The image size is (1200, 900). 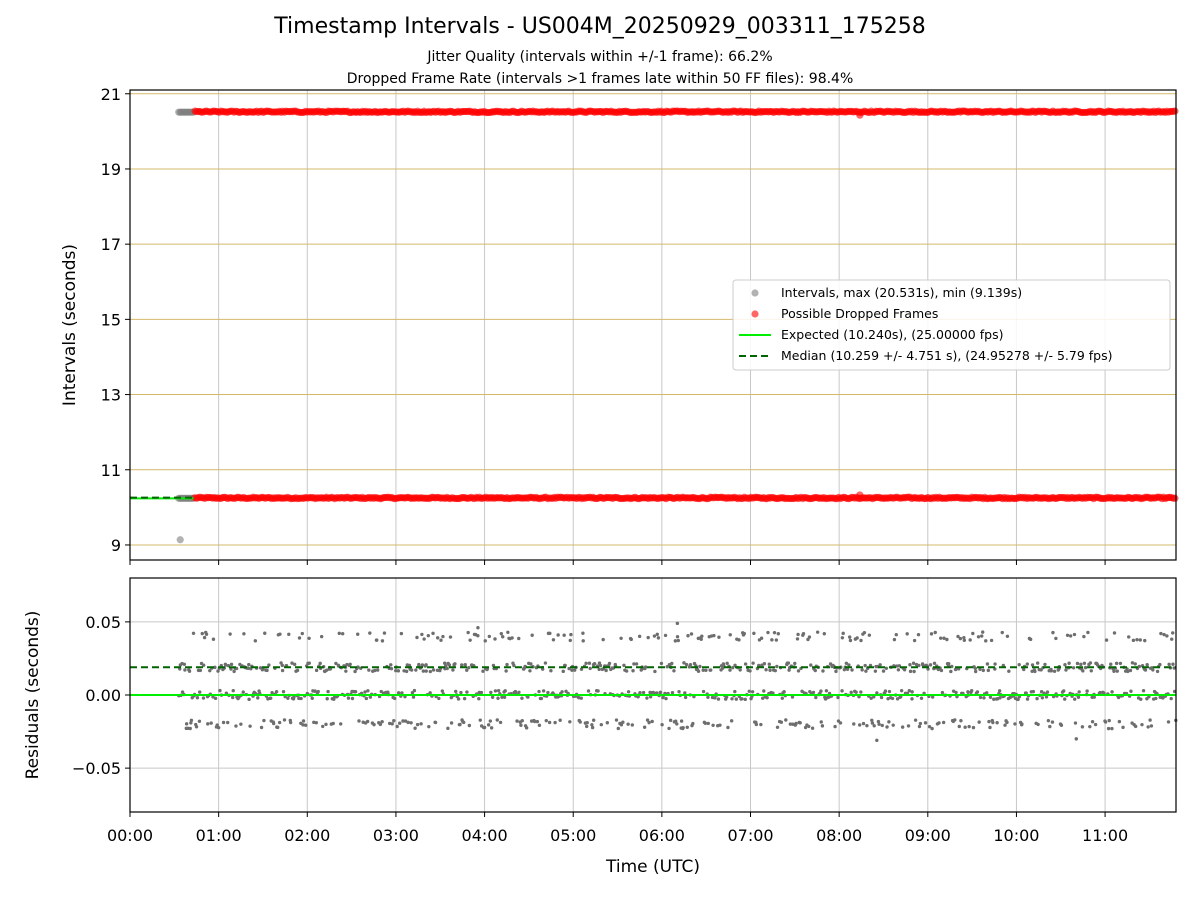 I want to click on xtick-label: 03:00, so click(x=396, y=835).